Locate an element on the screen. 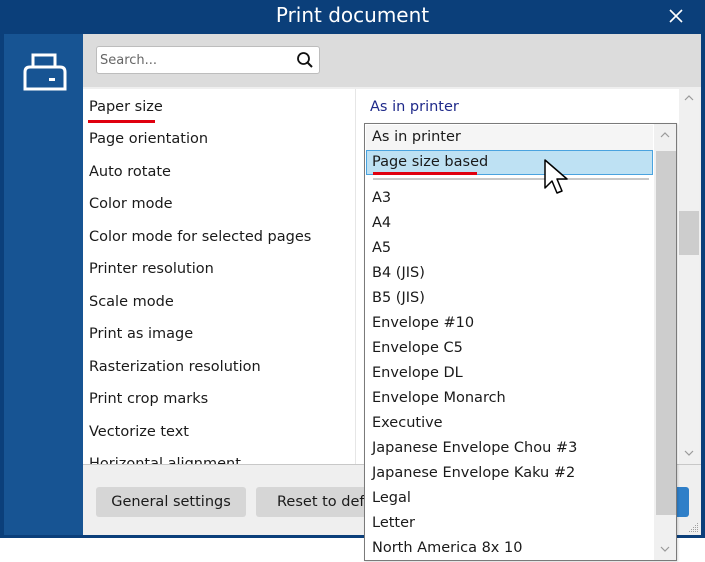 This screenshot has height=562, width=705. dropdown-option: A3 is located at coordinates (509, 198).